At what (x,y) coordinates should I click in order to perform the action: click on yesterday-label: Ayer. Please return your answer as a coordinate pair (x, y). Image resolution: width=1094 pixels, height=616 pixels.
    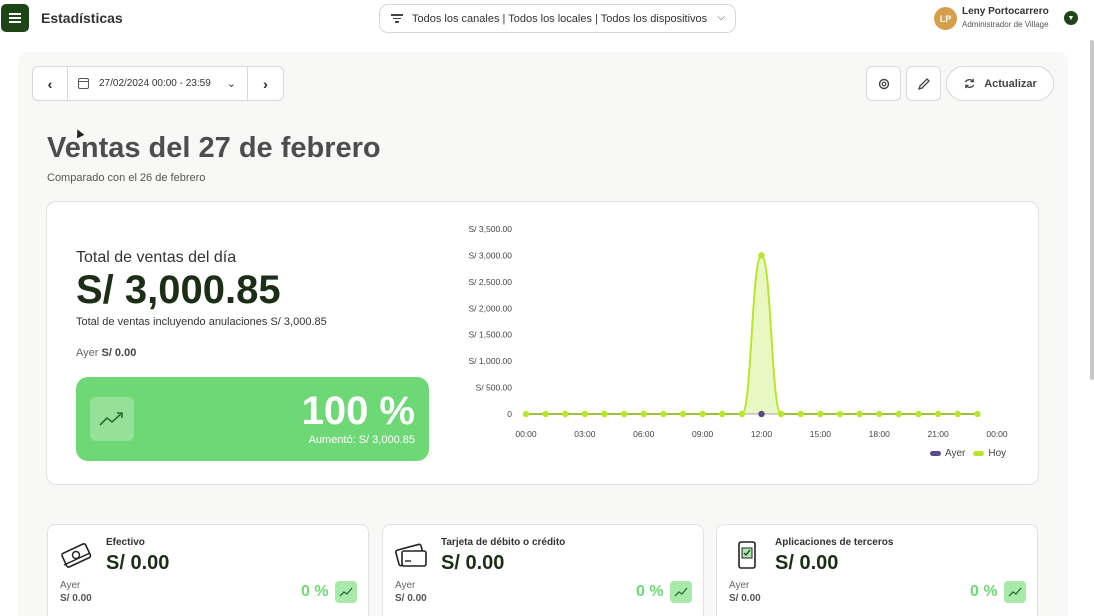
    Looking at the image, I should click on (87, 353).